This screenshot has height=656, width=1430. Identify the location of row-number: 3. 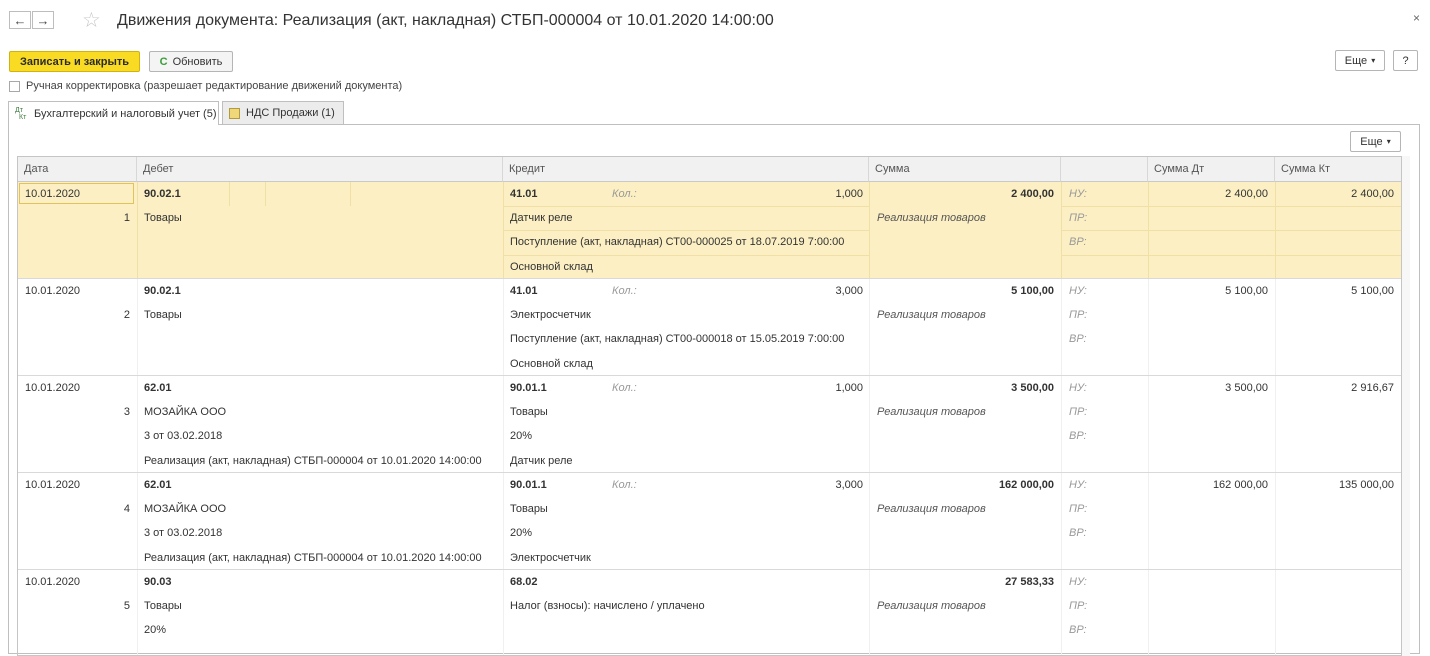
(126, 412).